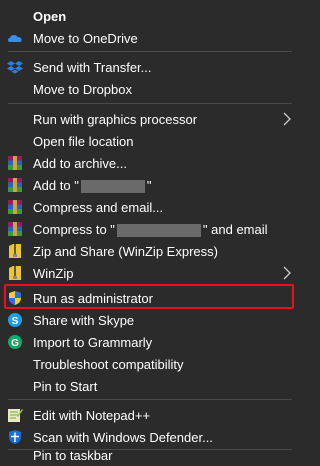  What do you see at coordinates (115, 119) in the screenshot?
I see `menu-item-label: Run with graphics processor` at bounding box center [115, 119].